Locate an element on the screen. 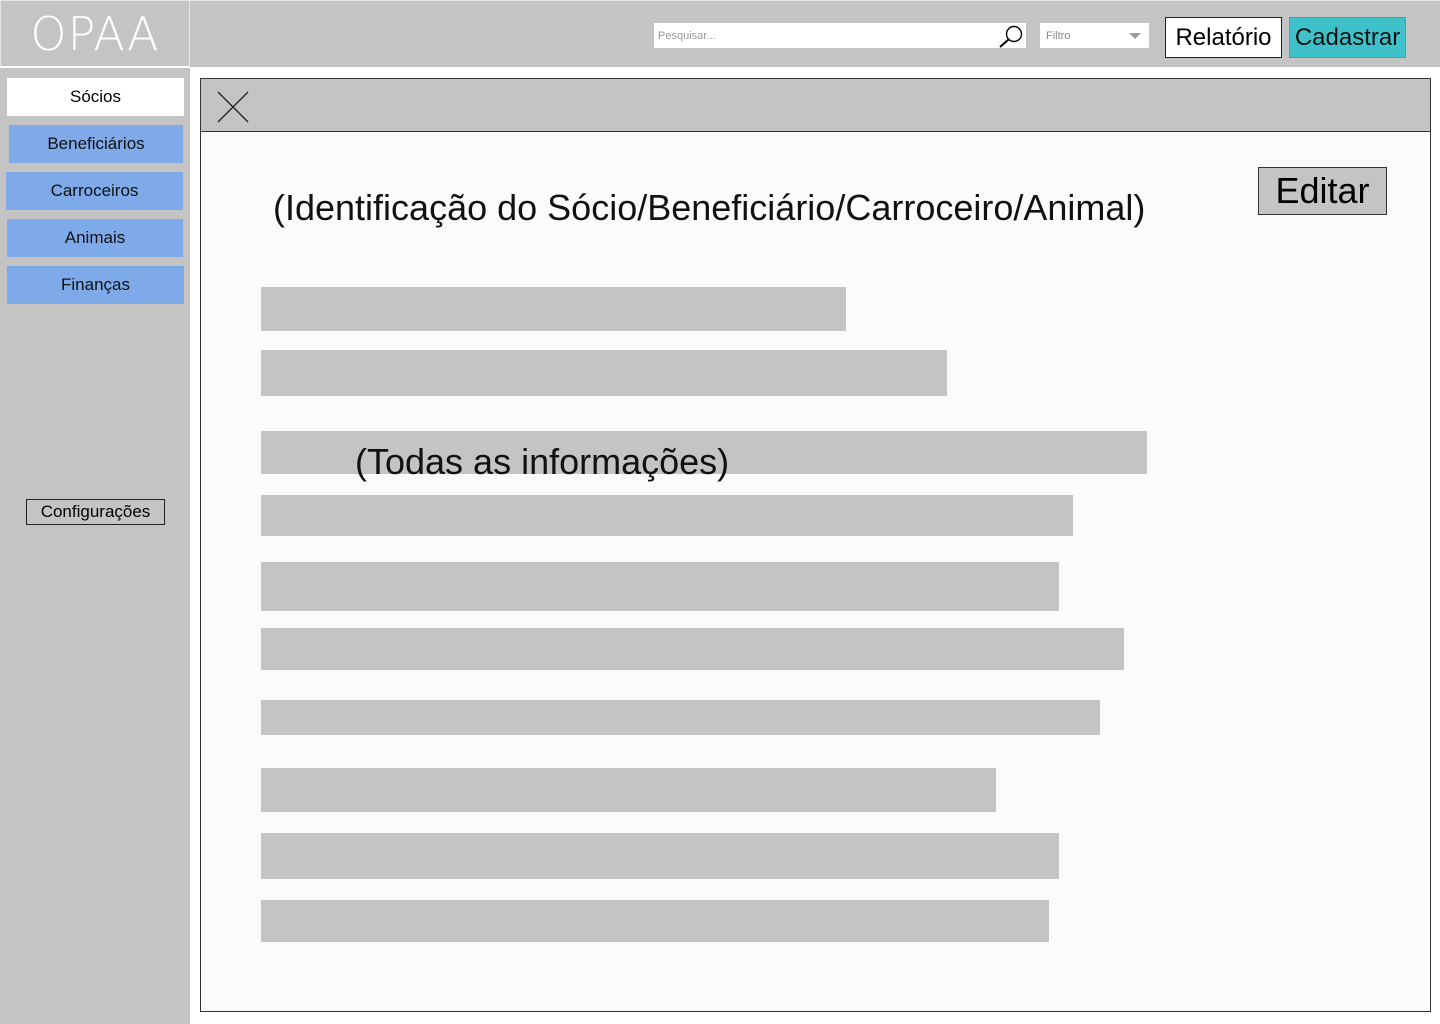 The height and width of the screenshot is (1024, 1440). sidebar-item-animais: Animais is located at coordinates (95, 238).